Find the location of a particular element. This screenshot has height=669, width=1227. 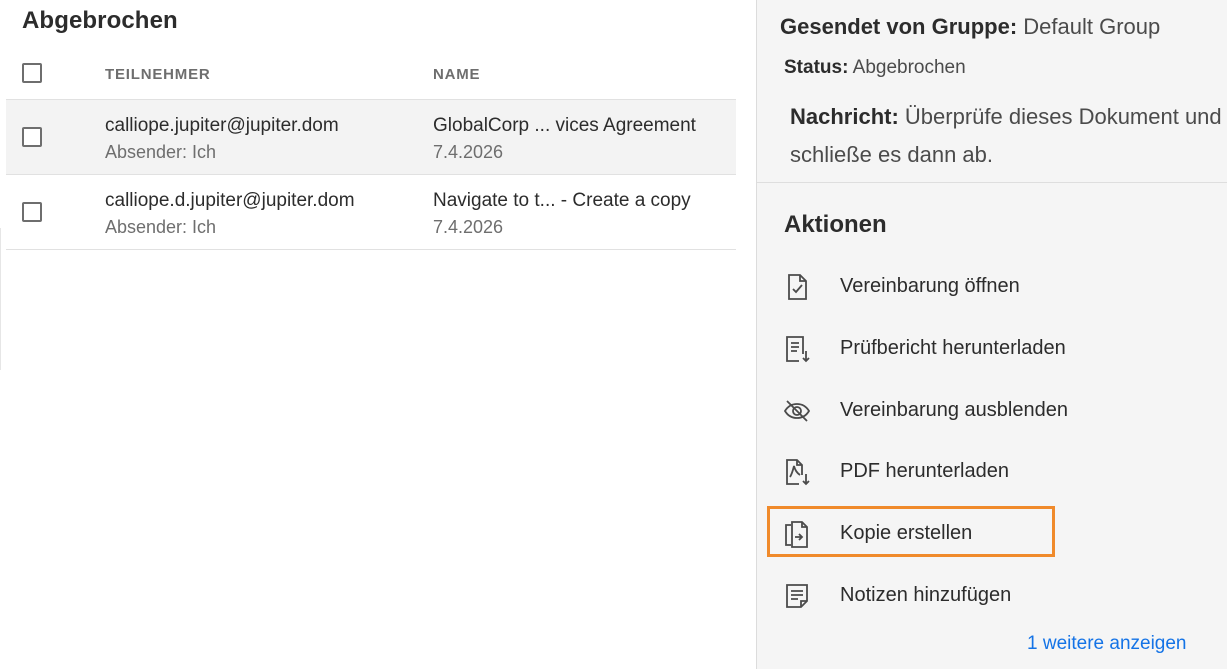

page-title: Abgebrochen is located at coordinates (100, 20).